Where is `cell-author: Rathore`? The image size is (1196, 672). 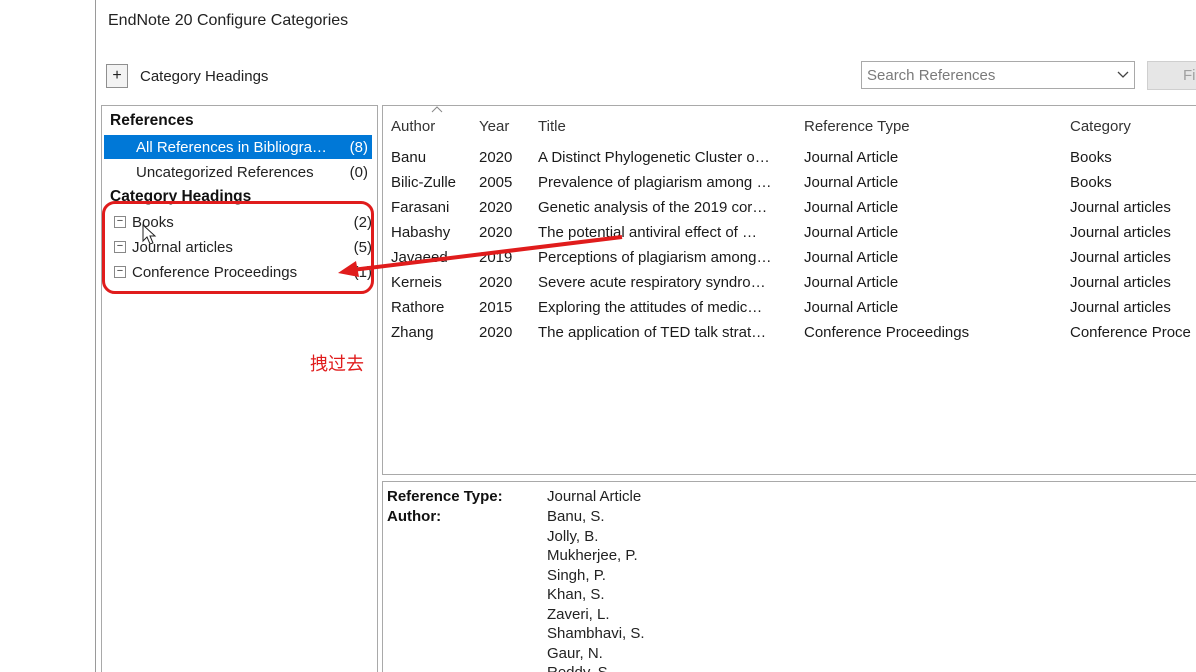 cell-author: Rathore is located at coordinates (418, 307).